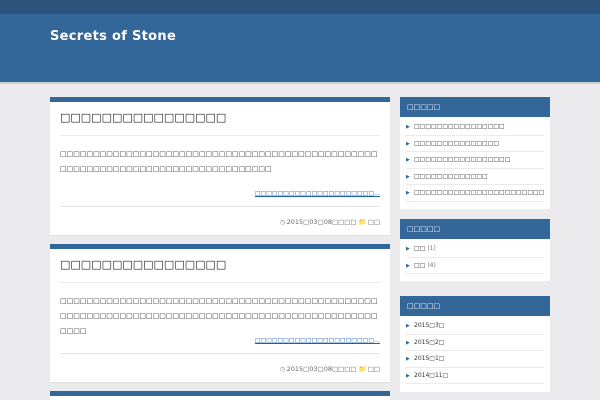  What do you see at coordinates (475, 144) in the screenshot?
I see `recent-post-item: ▶ □□□□□□□□□□□□□□□` at bounding box center [475, 144].